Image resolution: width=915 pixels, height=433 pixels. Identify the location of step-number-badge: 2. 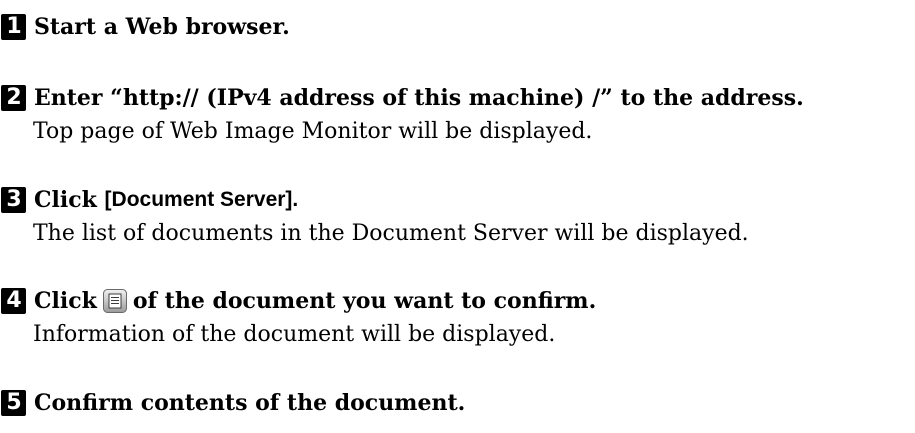
(13, 98).